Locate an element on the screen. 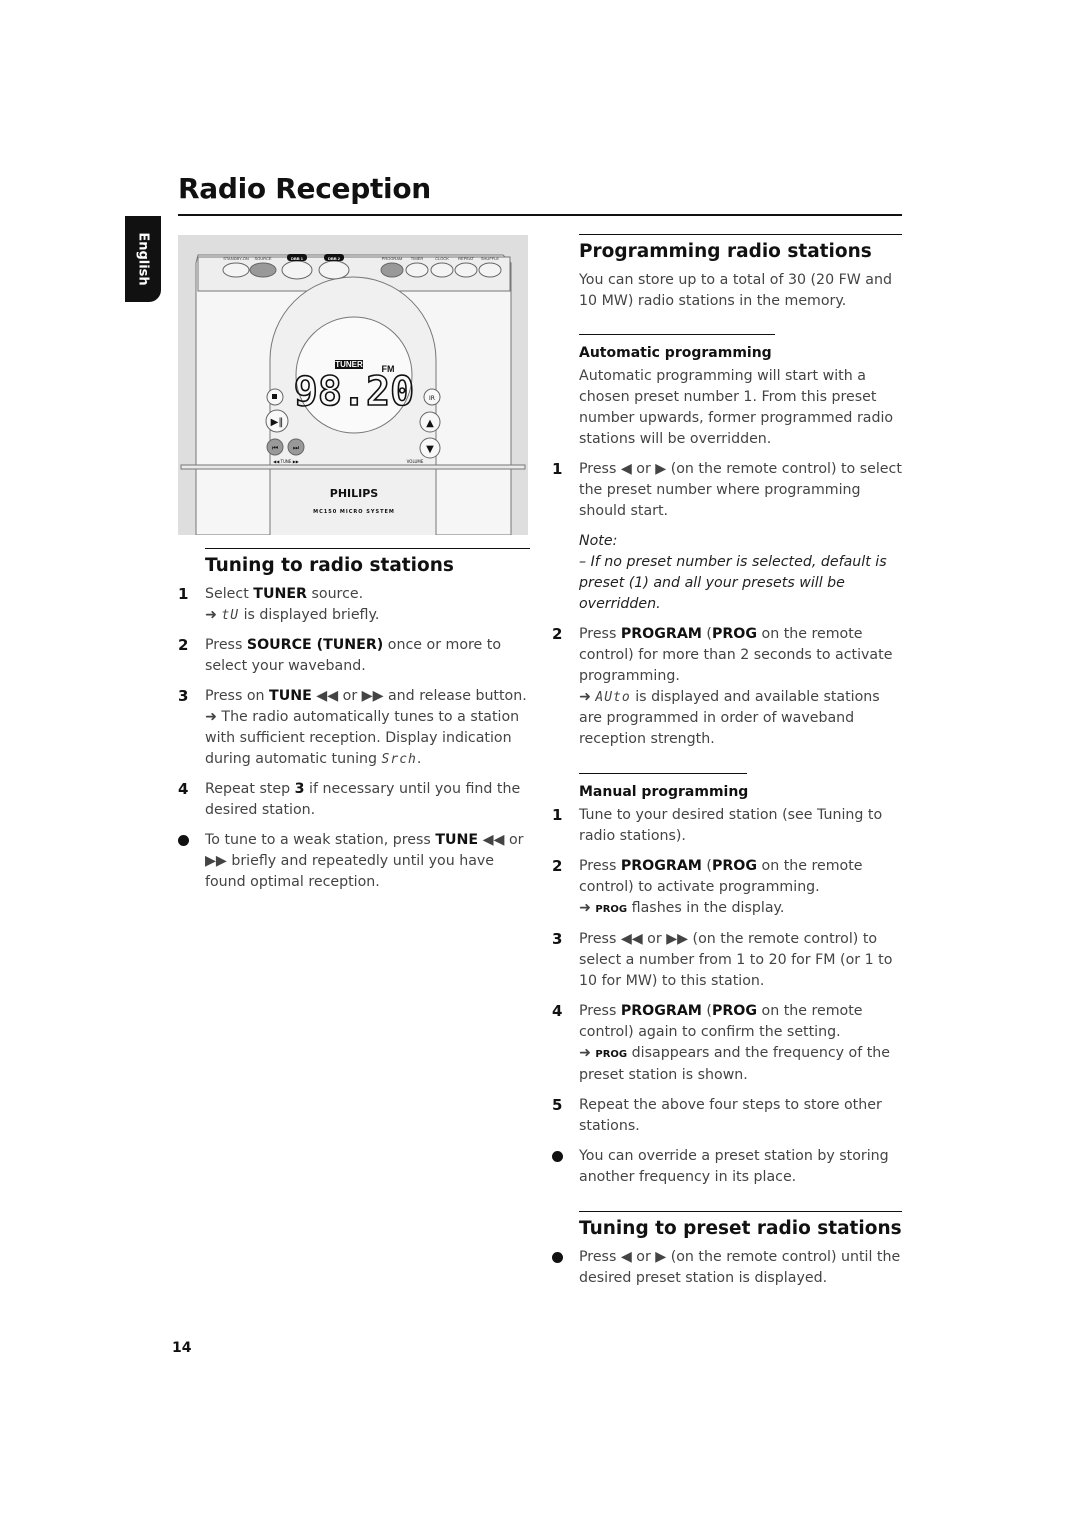  dbb2-button is located at coordinates (334, 270).